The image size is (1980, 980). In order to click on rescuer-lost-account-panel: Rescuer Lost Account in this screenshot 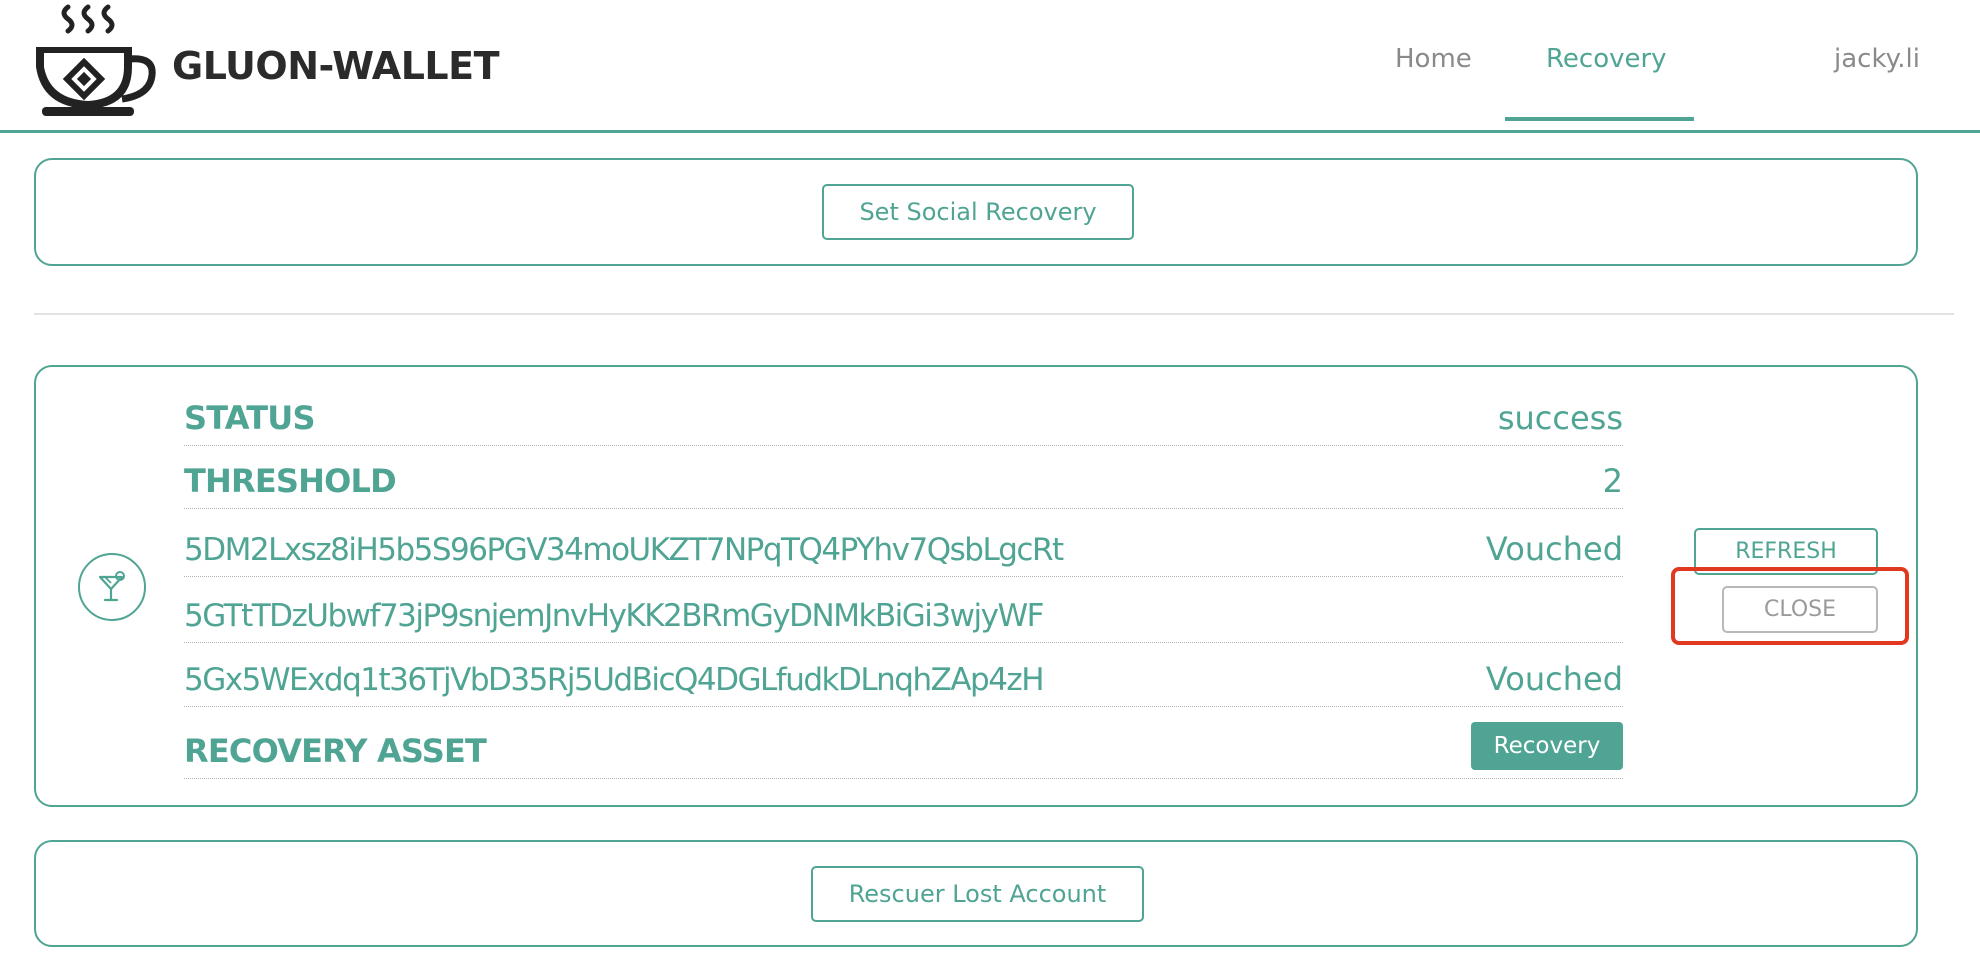, I will do `click(976, 893)`.